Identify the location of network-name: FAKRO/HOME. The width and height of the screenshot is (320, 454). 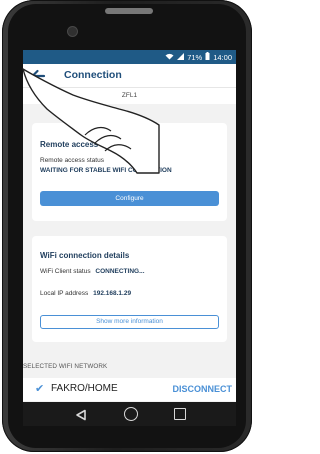
(84, 388).